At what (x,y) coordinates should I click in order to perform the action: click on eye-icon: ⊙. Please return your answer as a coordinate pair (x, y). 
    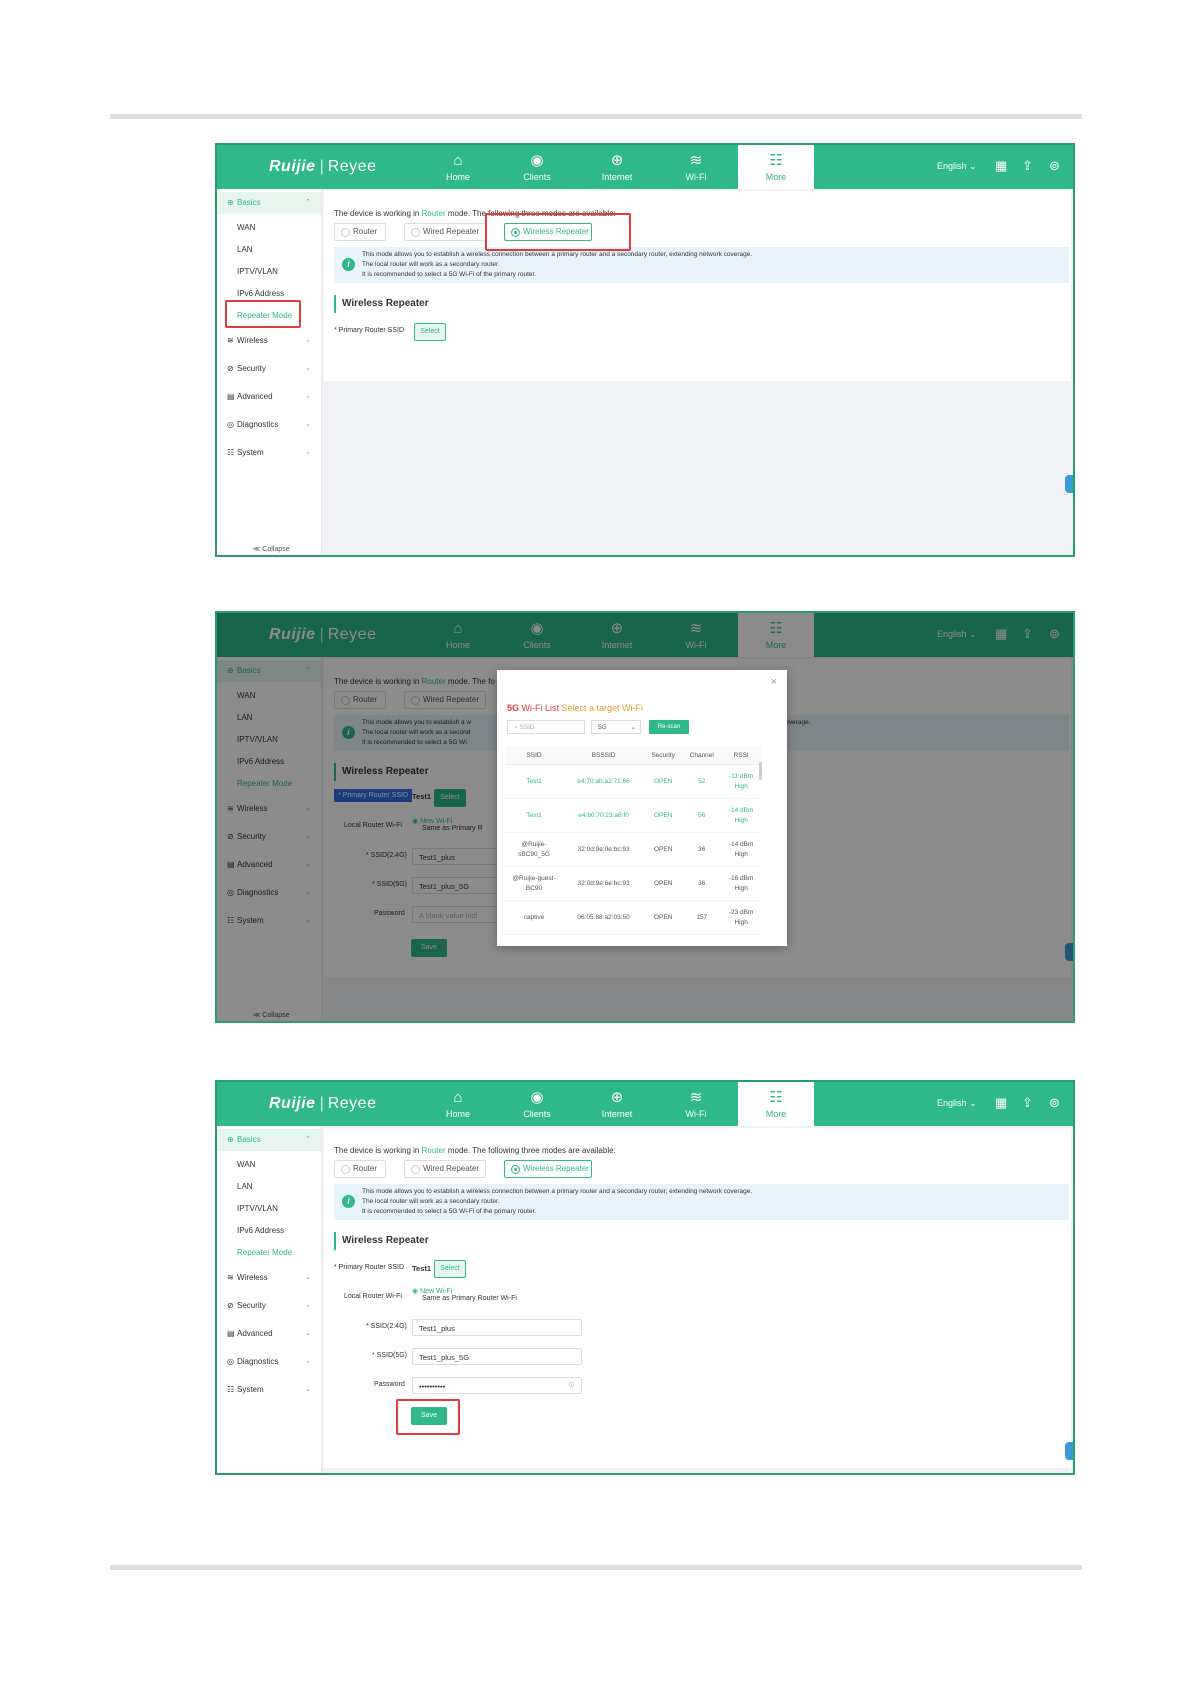
    Looking at the image, I should click on (571, 1384).